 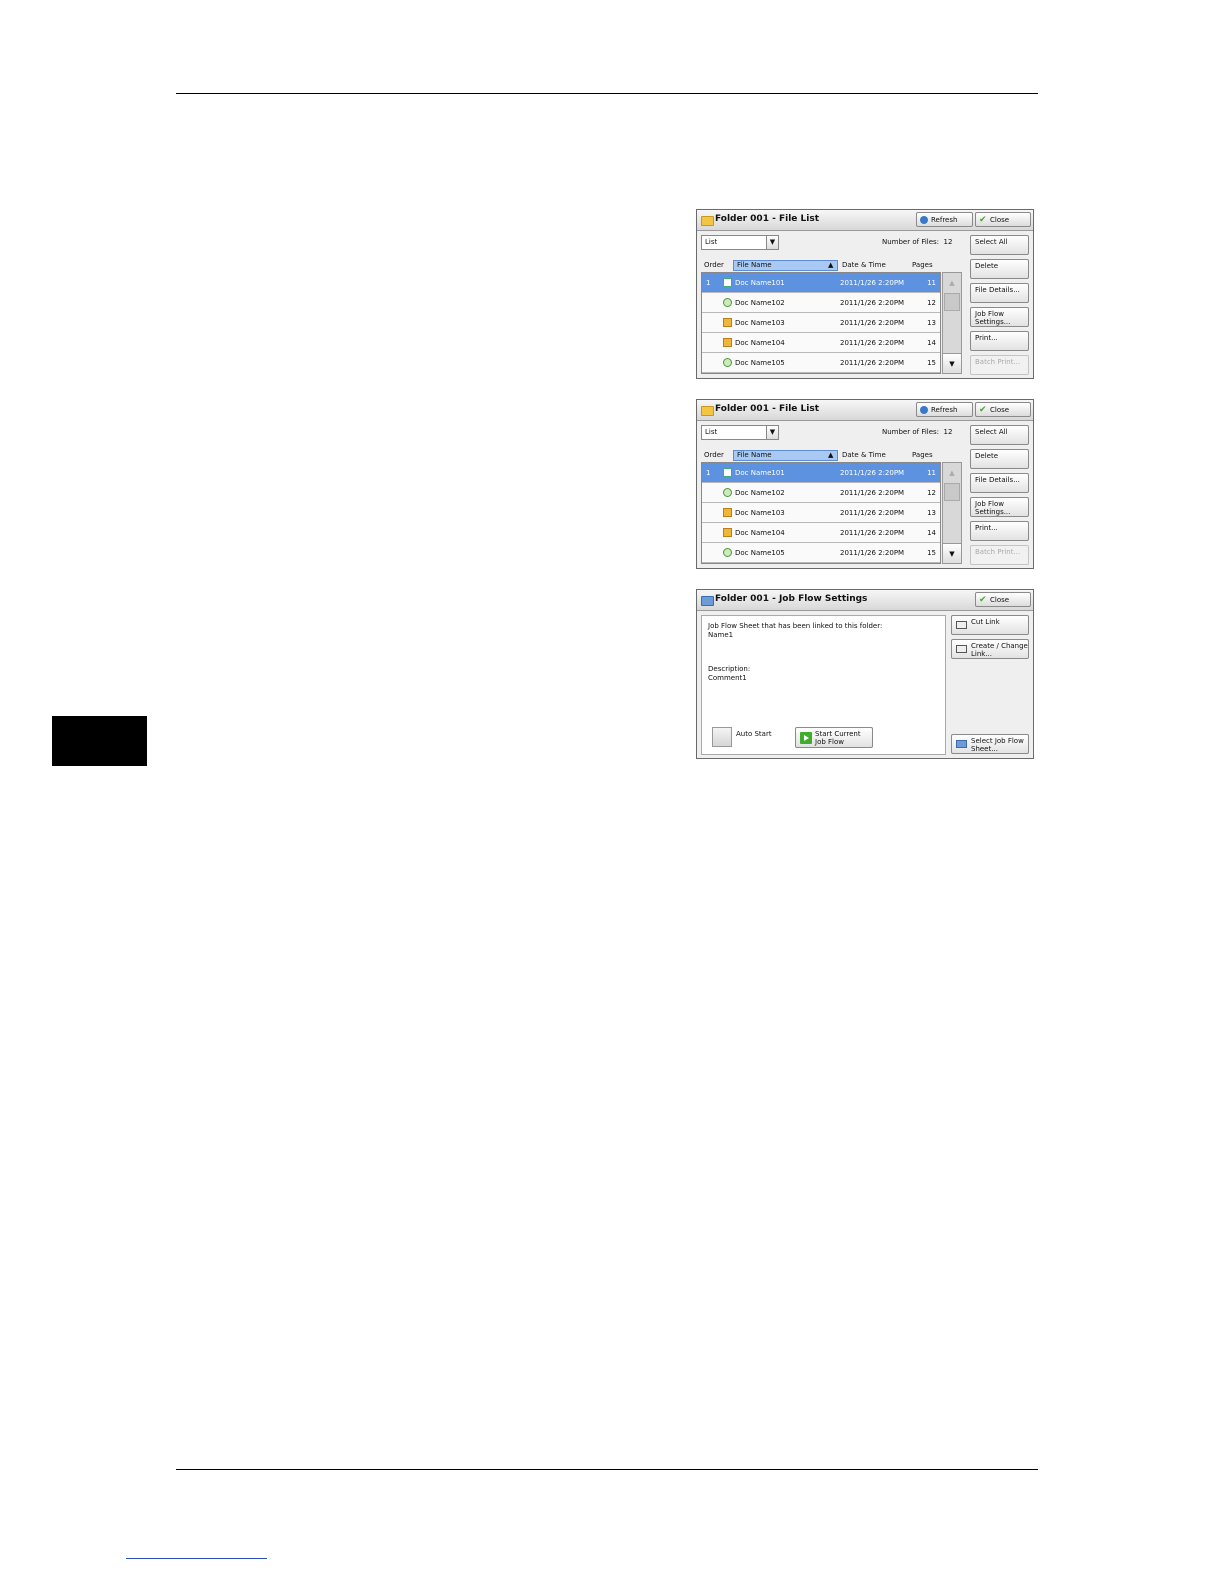 What do you see at coordinates (607, 93) in the screenshot?
I see `header-rule` at bounding box center [607, 93].